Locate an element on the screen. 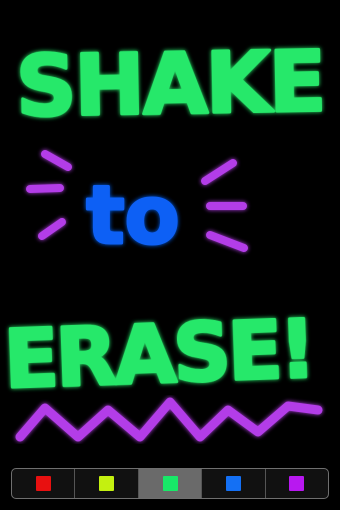 The width and height of the screenshot is (340, 510). ray-left-middle is located at coordinates (45, 188).